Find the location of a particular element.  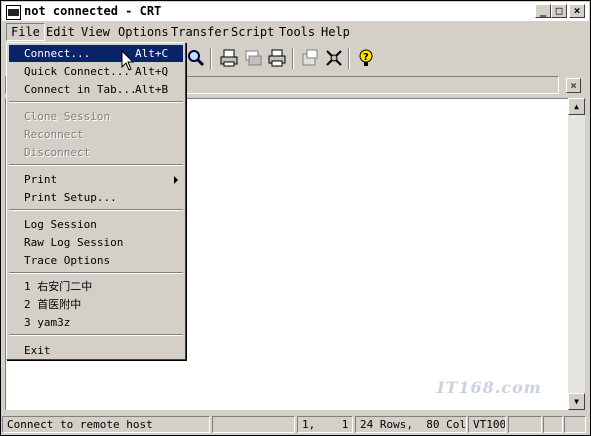

maximize-button: □ is located at coordinates (559, 11).